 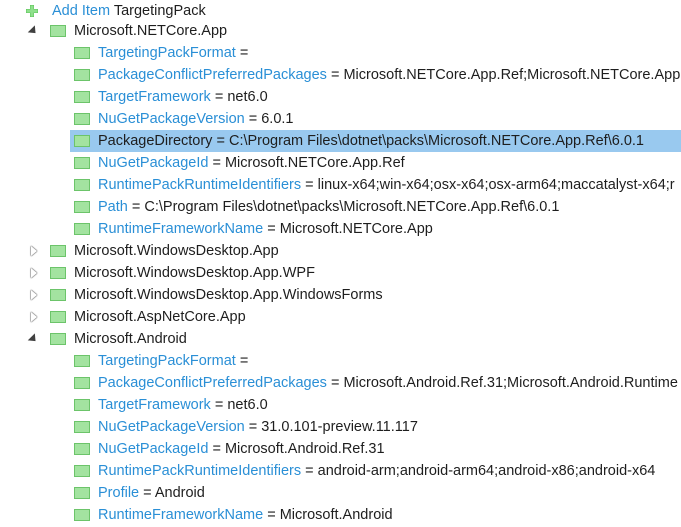 I want to click on metadata-value: Microsoft.Android.Ref.31, so click(x=304, y=449).